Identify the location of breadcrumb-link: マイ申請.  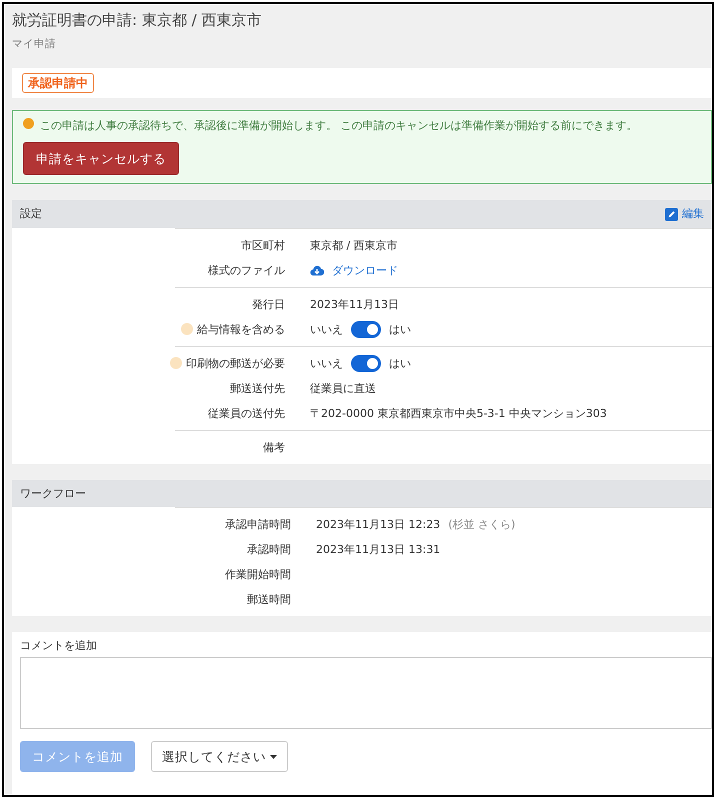
(358, 45).